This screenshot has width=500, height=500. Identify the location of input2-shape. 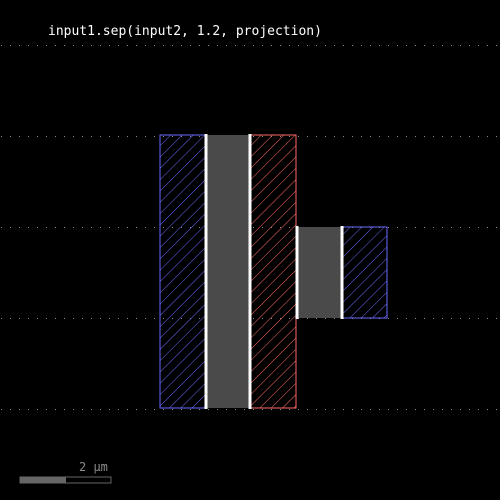
(273, 271).